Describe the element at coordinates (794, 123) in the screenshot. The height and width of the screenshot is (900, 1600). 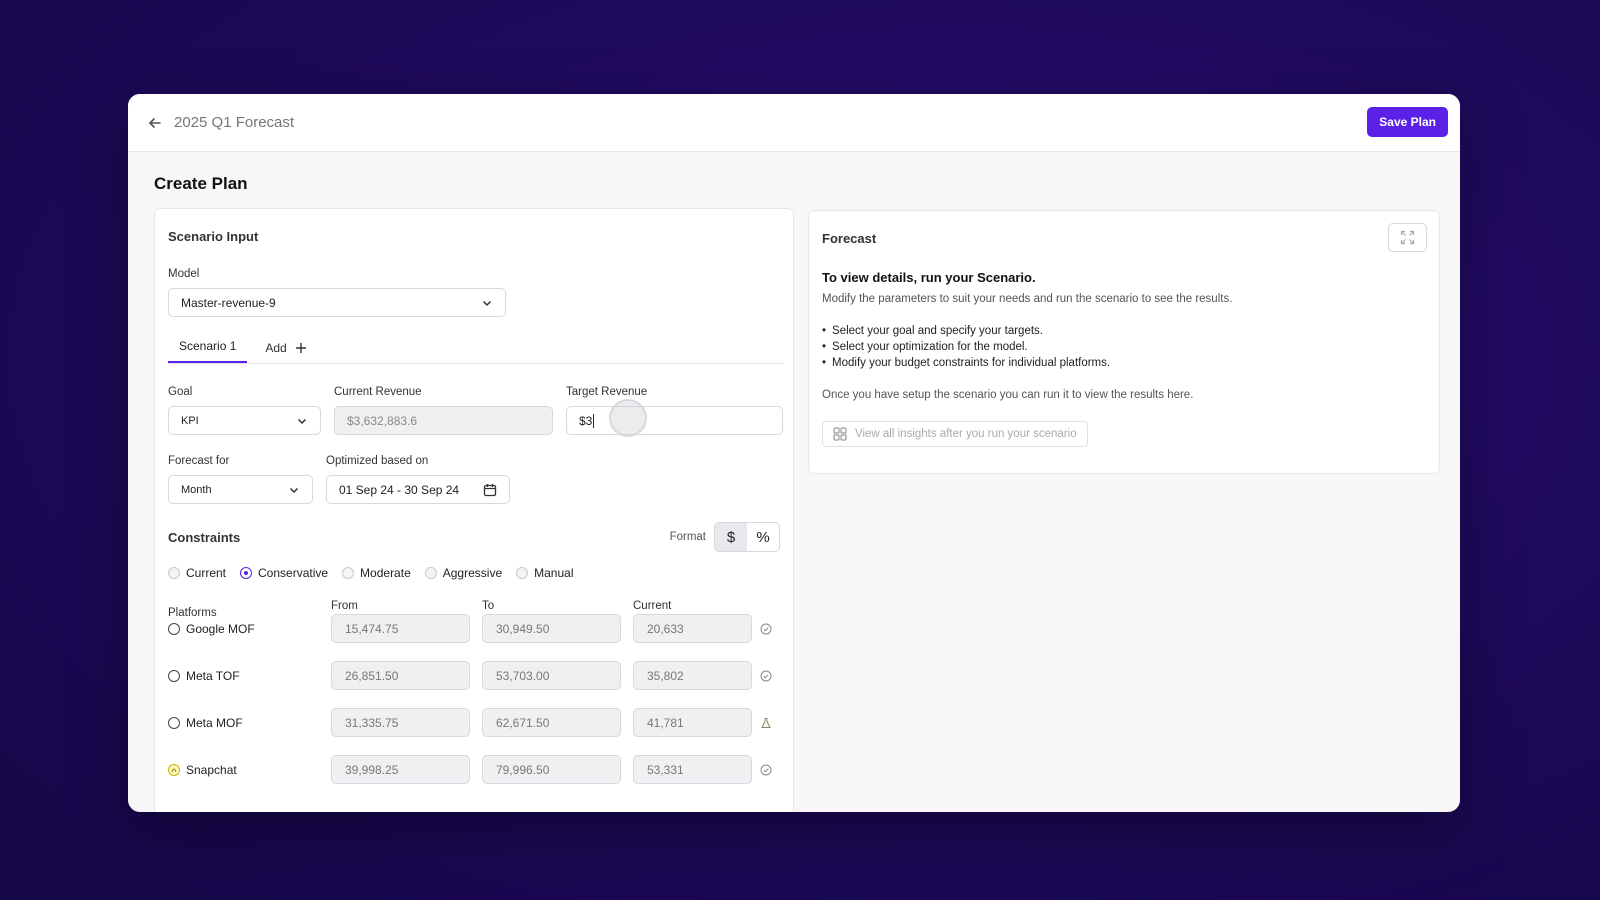
I see `top-bar: 2025 Q1 Forecast Save Plan` at that location.